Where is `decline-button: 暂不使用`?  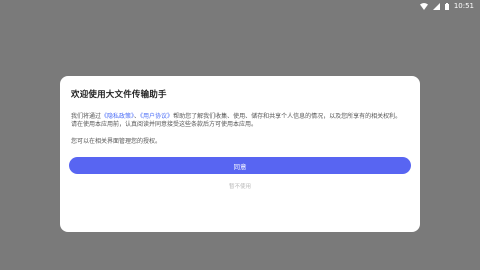
decline-button: 暂不使用 is located at coordinates (240, 186).